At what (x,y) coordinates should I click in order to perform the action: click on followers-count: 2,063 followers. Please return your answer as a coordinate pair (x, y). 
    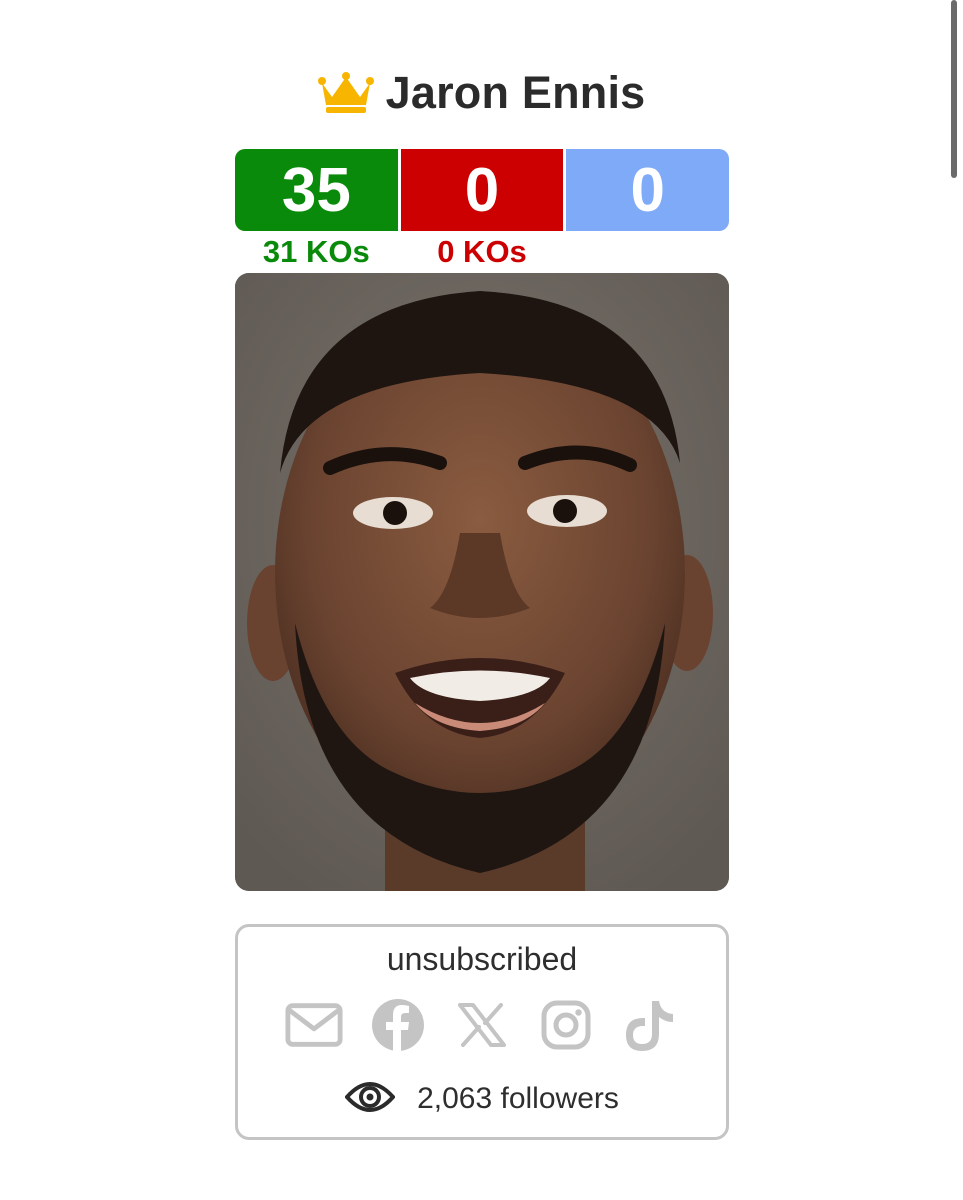
    Looking at the image, I should click on (518, 1098).